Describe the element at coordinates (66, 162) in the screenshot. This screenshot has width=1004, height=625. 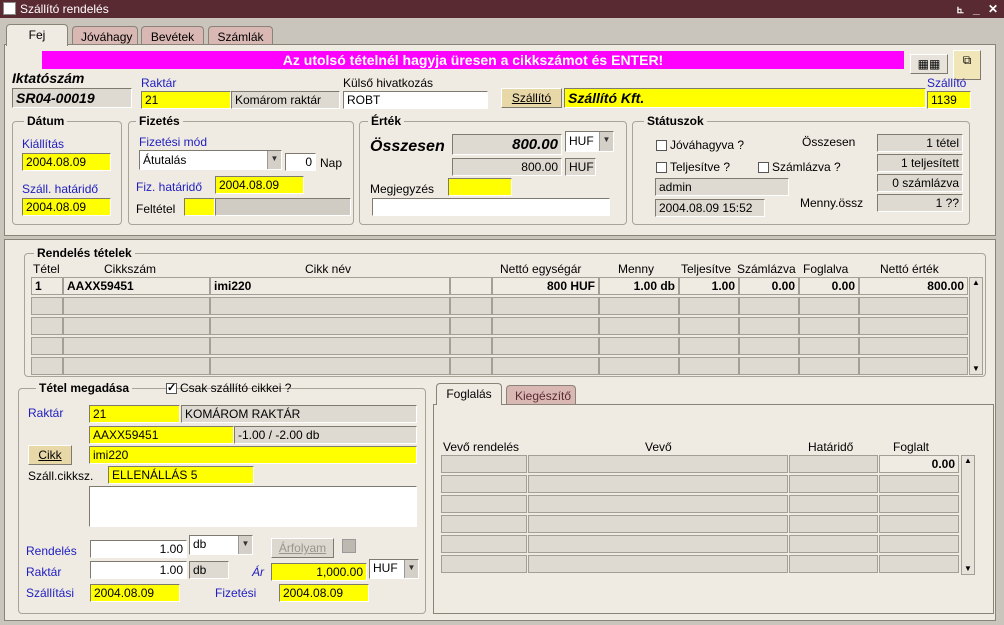
I see `kiallitas-field: 2004.08.09` at that location.